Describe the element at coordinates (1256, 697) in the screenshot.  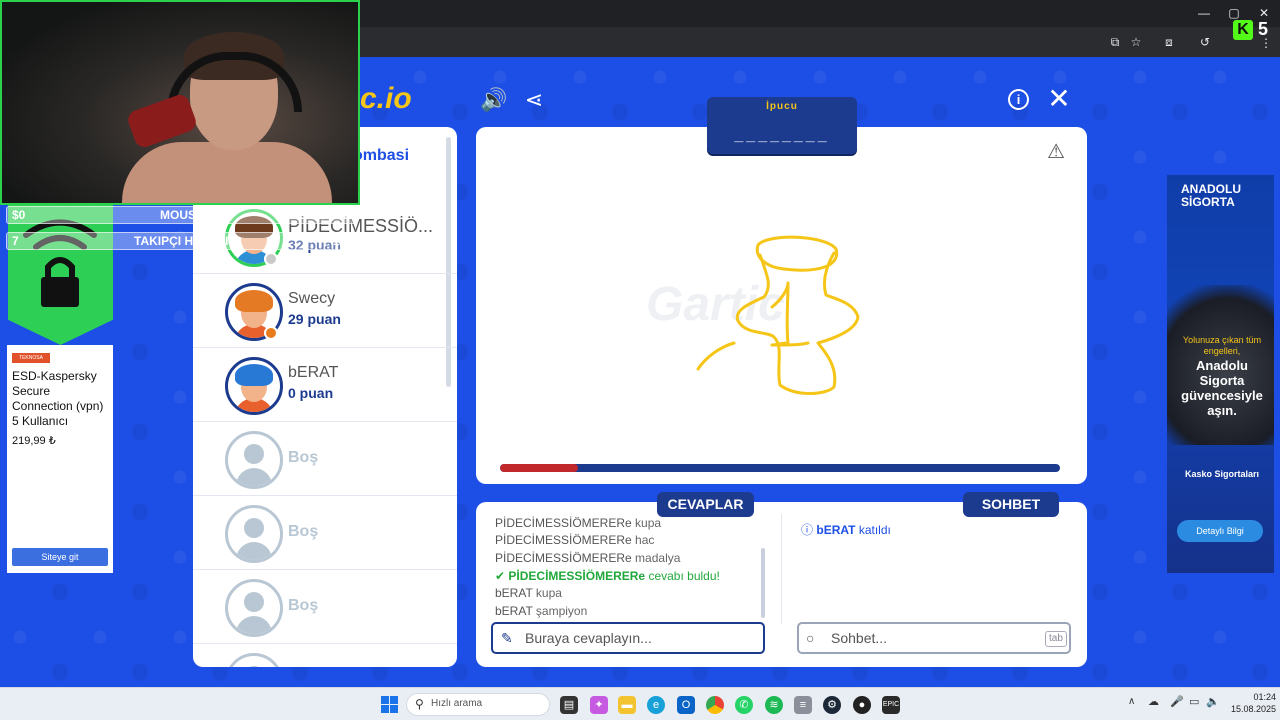
I see `clock-time: 01:24` at that location.